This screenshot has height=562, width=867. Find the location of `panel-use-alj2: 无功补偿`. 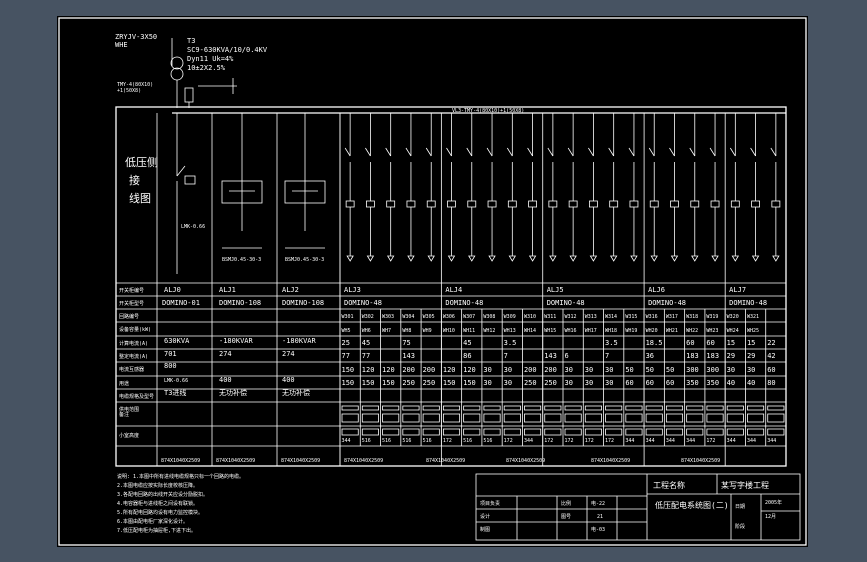

panel-use-alj2: 无功补偿 is located at coordinates (296, 392).